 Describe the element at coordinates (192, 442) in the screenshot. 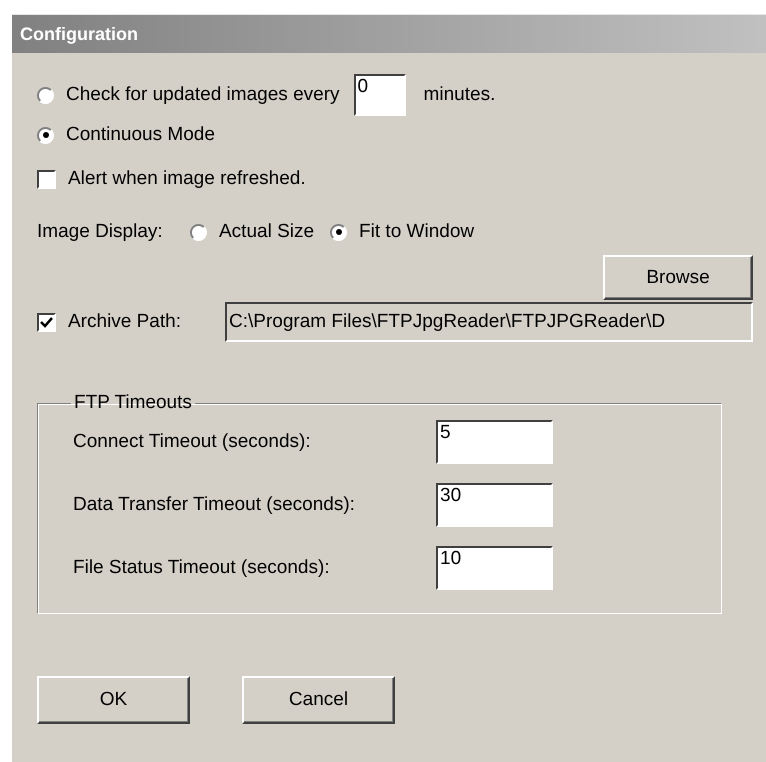

I see `field-label: Connect Timeout (seconds):` at that location.